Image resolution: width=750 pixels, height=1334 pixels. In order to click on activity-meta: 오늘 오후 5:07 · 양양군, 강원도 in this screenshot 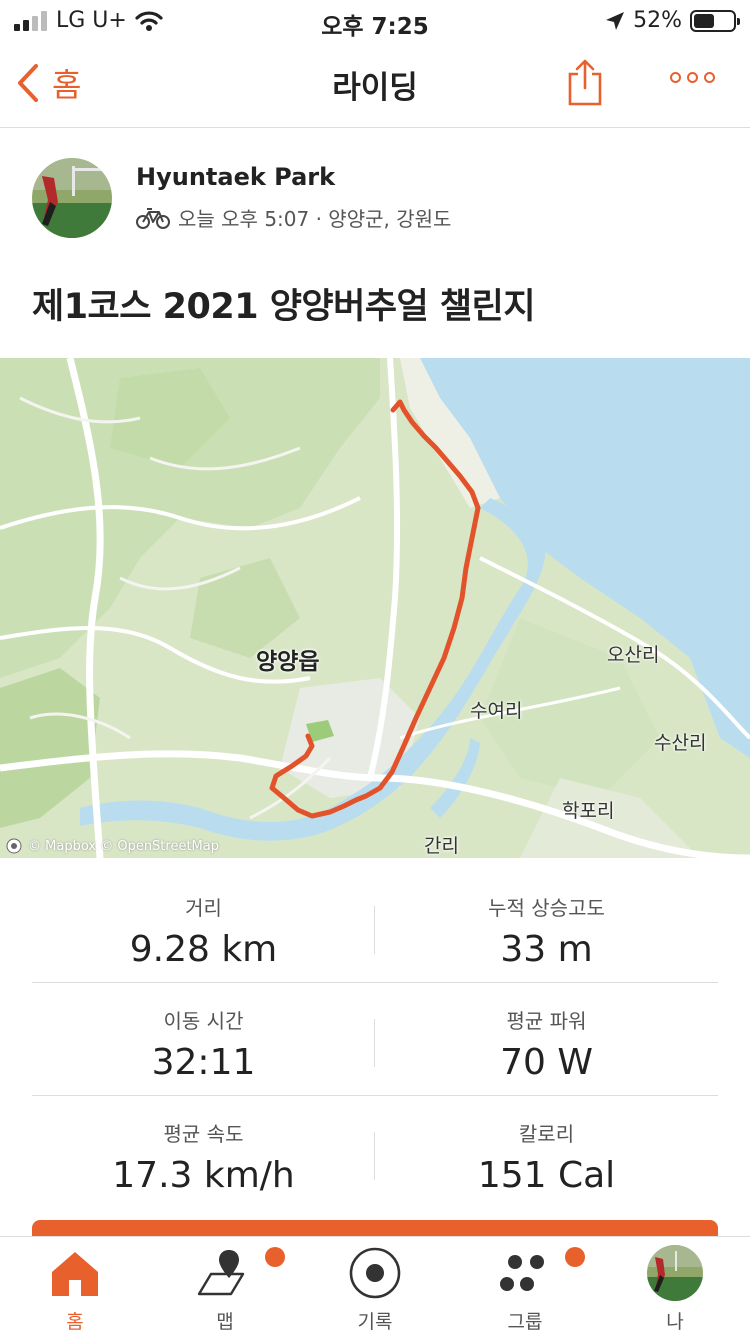, I will do `click(293, 217)`.